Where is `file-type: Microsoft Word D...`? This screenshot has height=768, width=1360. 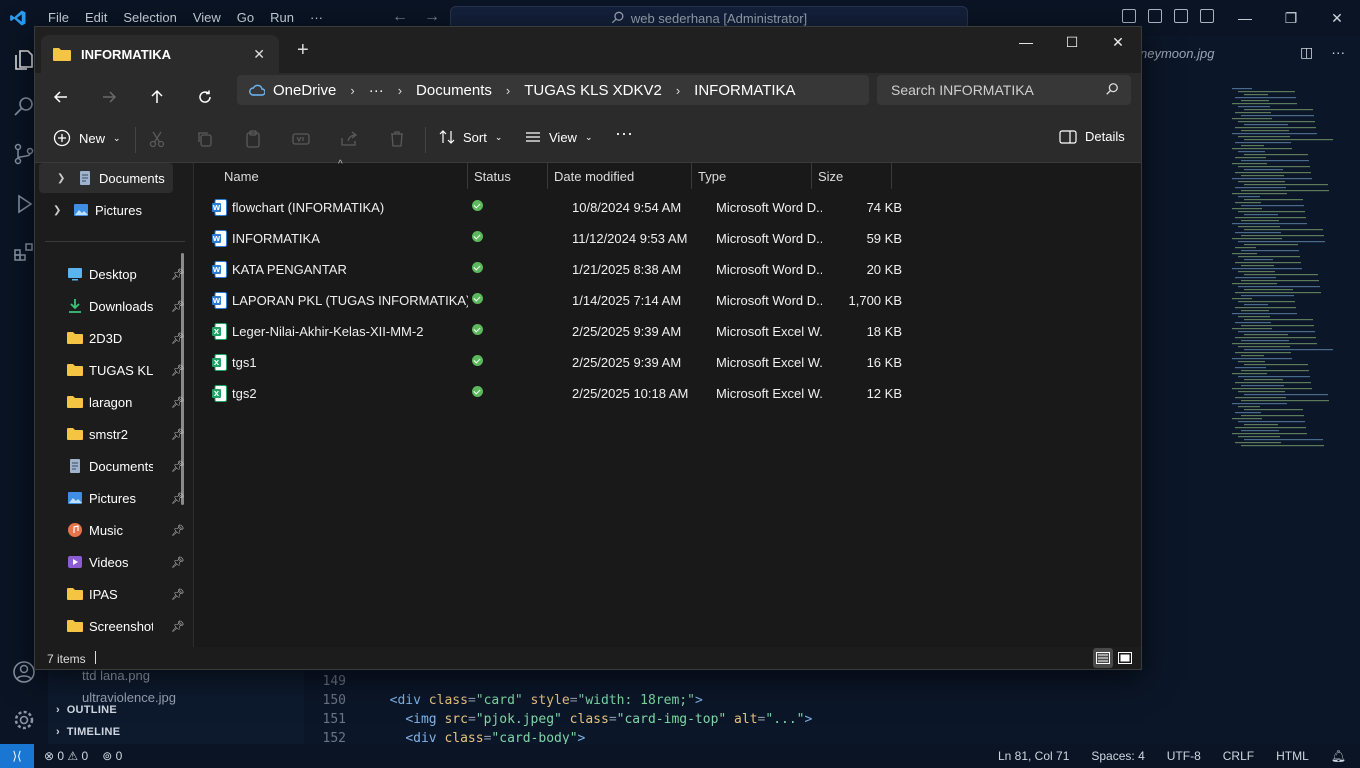 file-type: Microsoft Word D... is located at coordinates (769, 207).